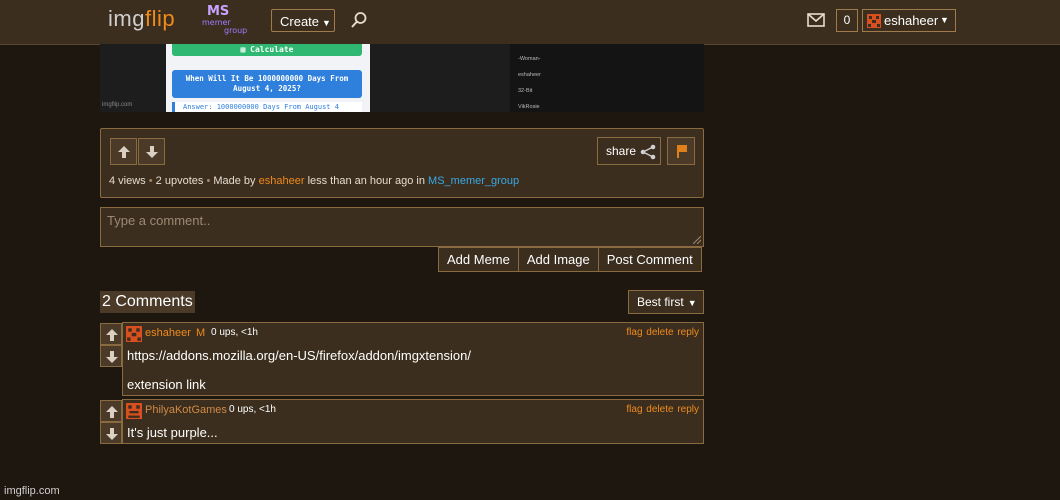  What do you see at coordinates (648, 152) in the screenshot?
I see `share-icon` at bounding box center [648, 152].